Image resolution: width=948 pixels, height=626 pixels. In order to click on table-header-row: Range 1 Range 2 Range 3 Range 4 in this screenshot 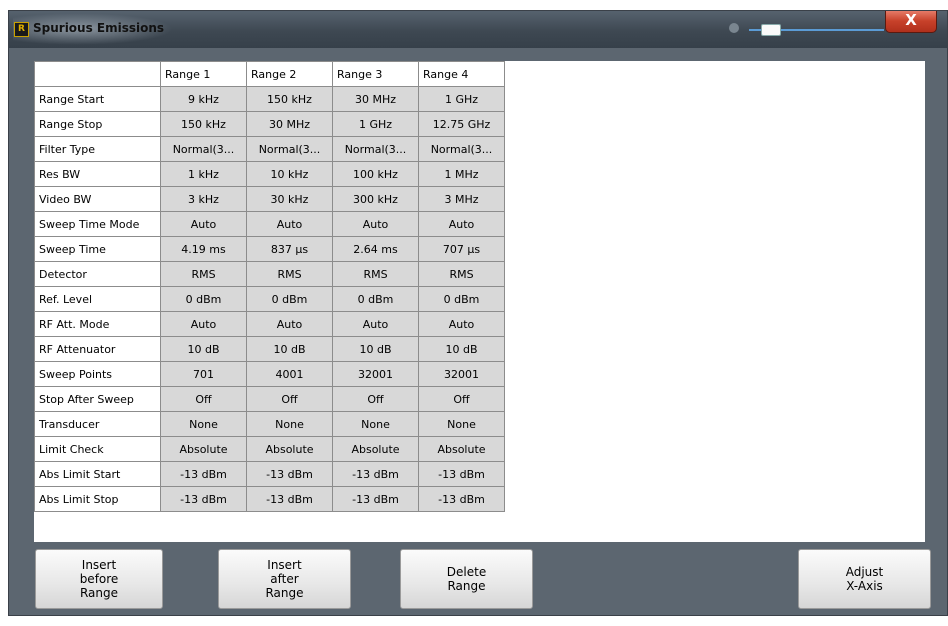, I will do `click(269, 74)`.